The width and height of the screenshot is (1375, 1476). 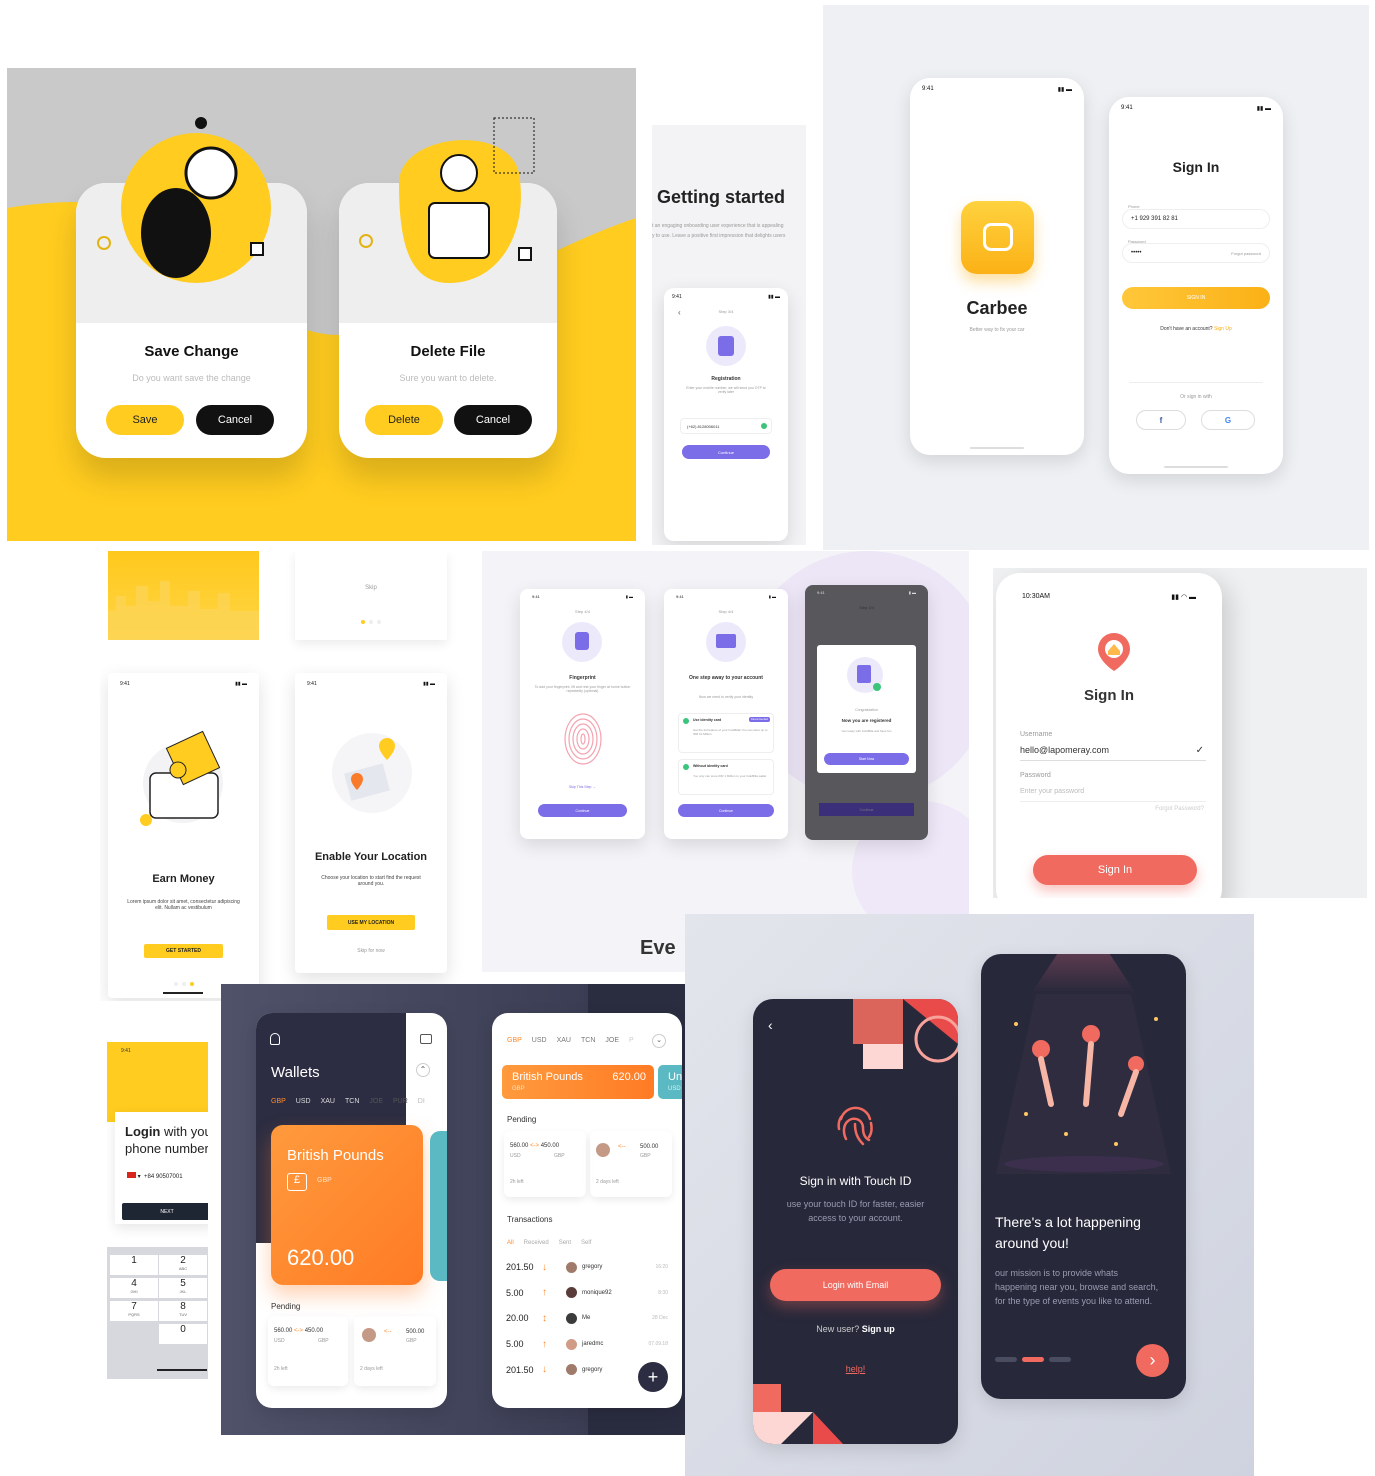 I want to click on facebook-button: f, so click(x=1161, y=420).